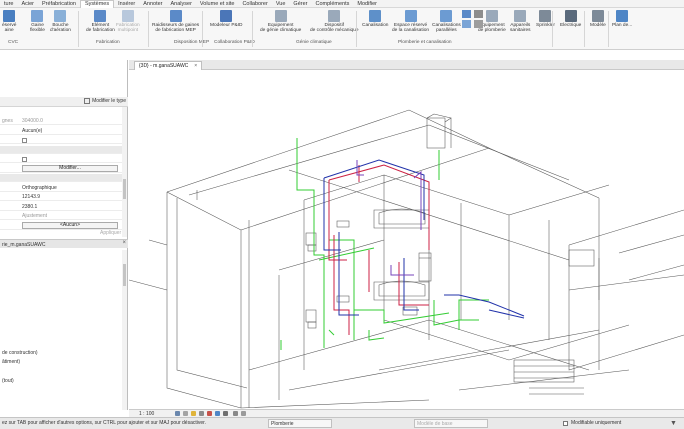 The width and height of the screenshot is (684, 429). Describe the element at coordinates (32, 121) in the screenshot. I see `property-value: 304000.0` at that location.